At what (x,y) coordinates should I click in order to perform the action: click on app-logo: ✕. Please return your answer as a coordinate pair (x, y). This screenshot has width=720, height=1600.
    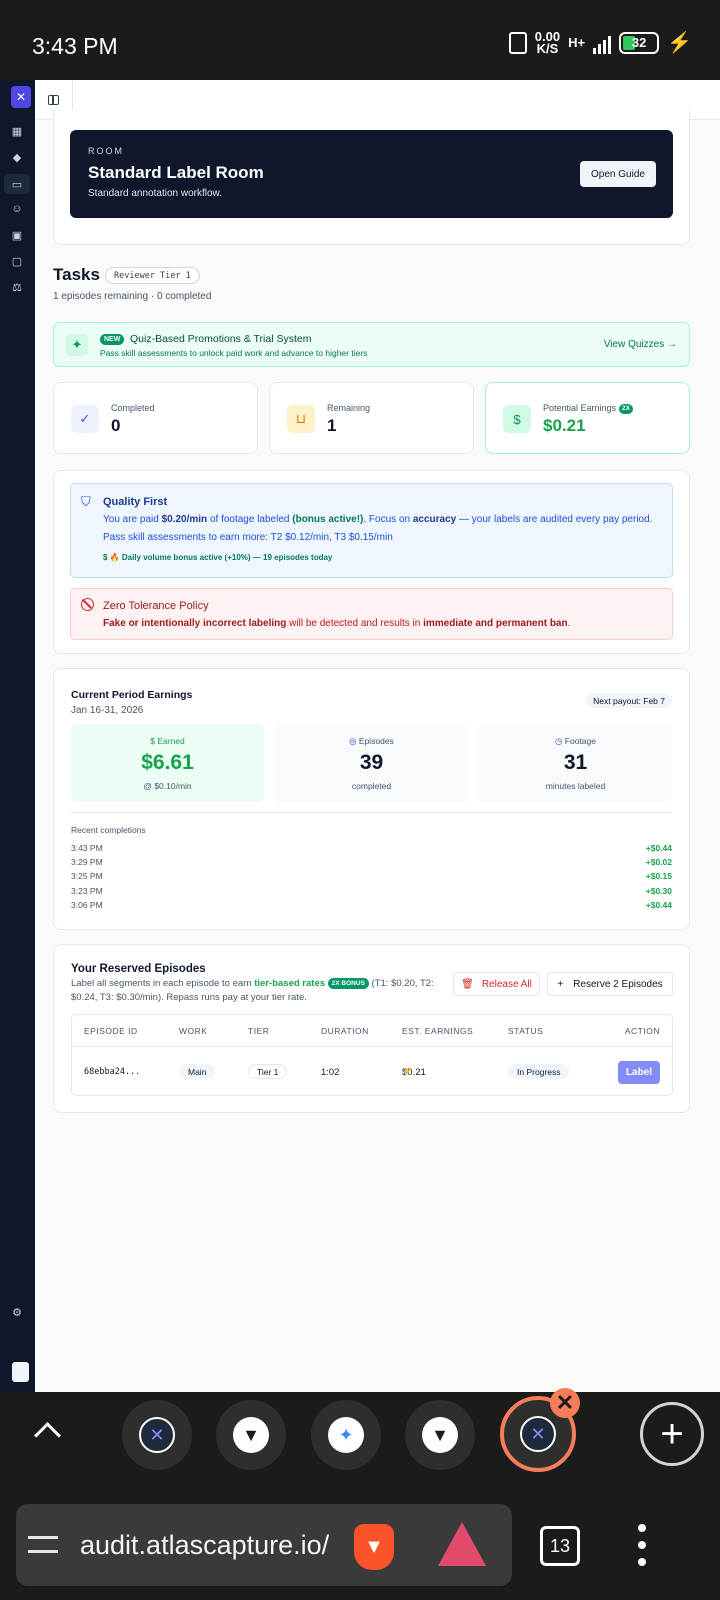
    Looking at the image, I should click on (21, 97).